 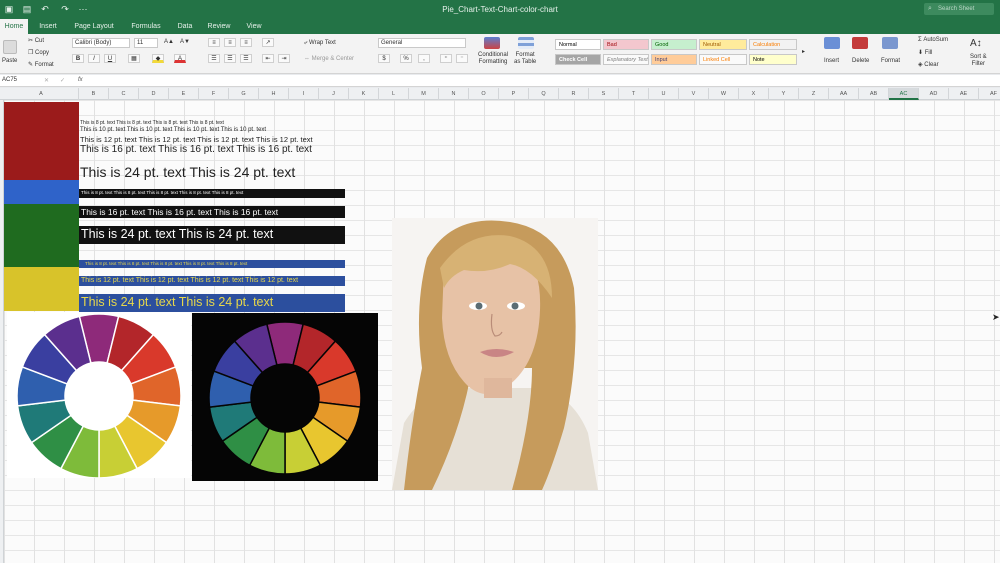 I want to click on clear-button: ◈ Clear, so click(x=928, y=64).